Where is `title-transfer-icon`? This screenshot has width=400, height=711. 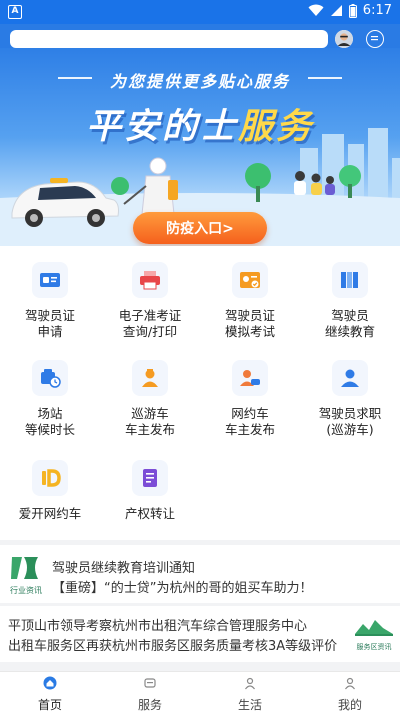 title-transfer-icon is located at coordinates (150, 478).